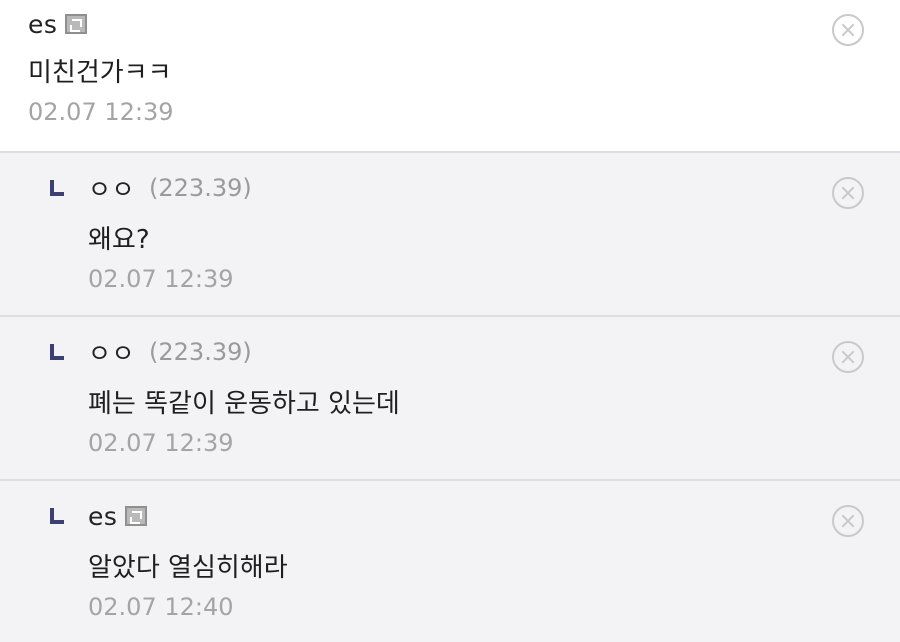  What do you see at coordinates (100, 73) in the screenshot?
I see `comment-text: 미친건가ㅋㅋ` at bounding box center [100, 73].